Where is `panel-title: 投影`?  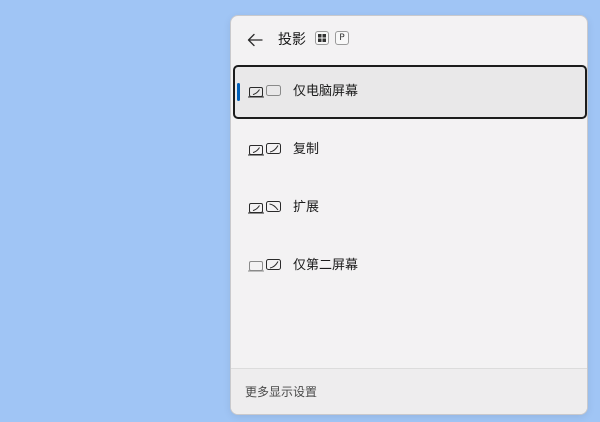
panel-title: 投影 is located at coordinates (292, 40).